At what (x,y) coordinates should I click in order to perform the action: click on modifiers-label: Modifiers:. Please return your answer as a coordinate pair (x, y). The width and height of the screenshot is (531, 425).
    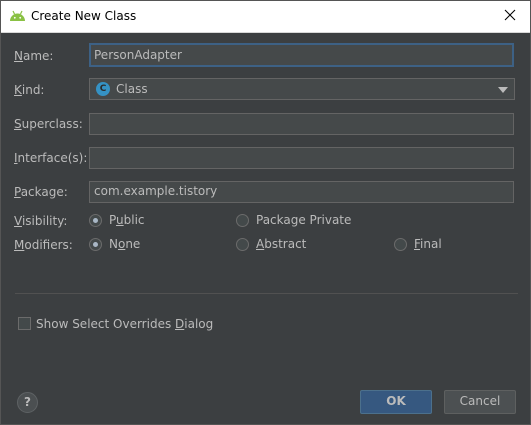
    Looking at the image, I should click on (43, 245).